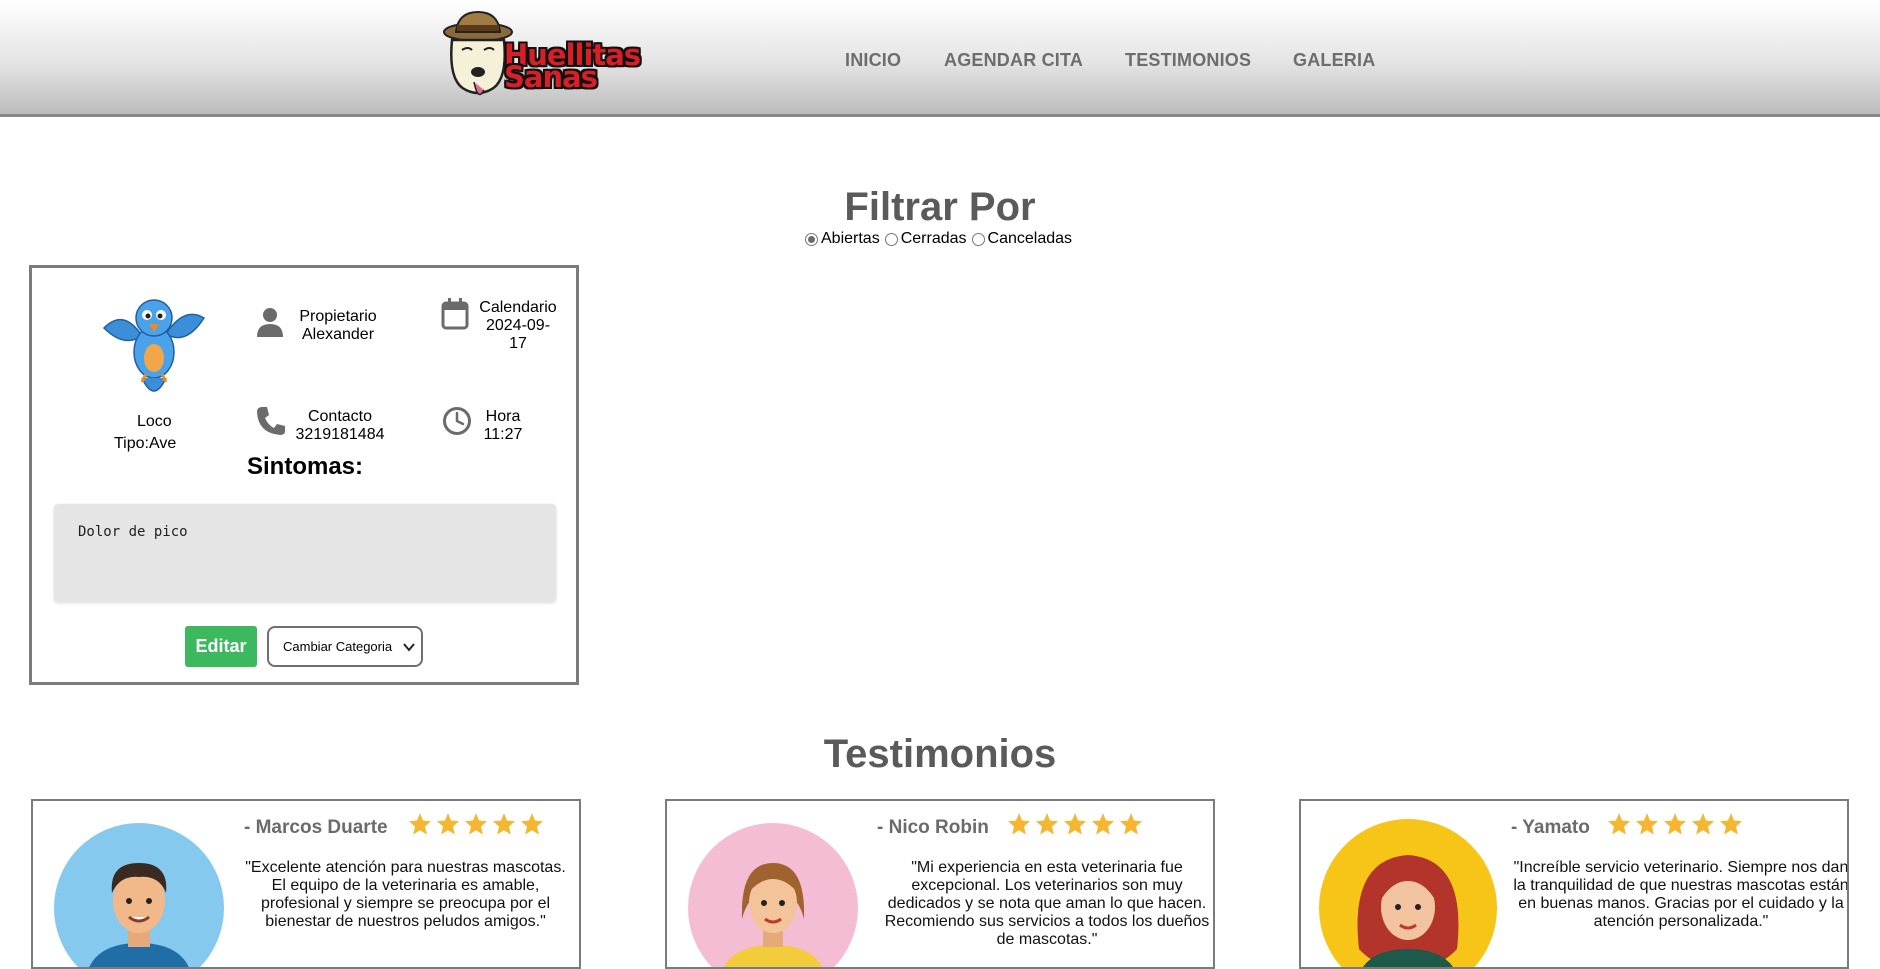 This screenshot has width=1880, height=969. I want to click on user-icon, so click(270, 322).